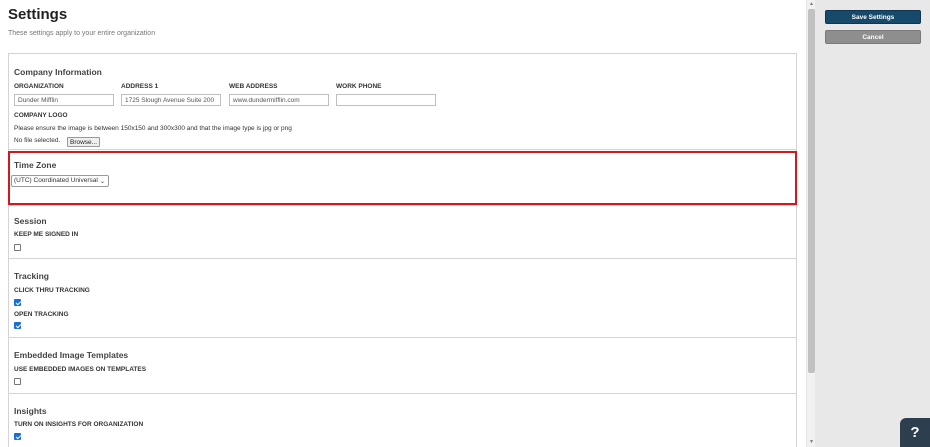 This screenshot has height=447, width=930. Describe the element at coordinates (80, 369) in the screenshot. I see `use-embedded-images-label: USE EMBEDDED IMAGES ON TEMPLATES` at that location.